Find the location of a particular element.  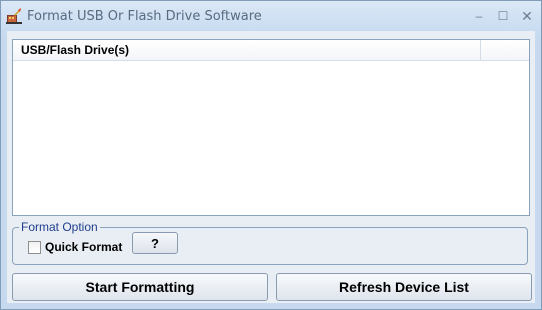

minimize-button: – is located at coordinates (479, 16).